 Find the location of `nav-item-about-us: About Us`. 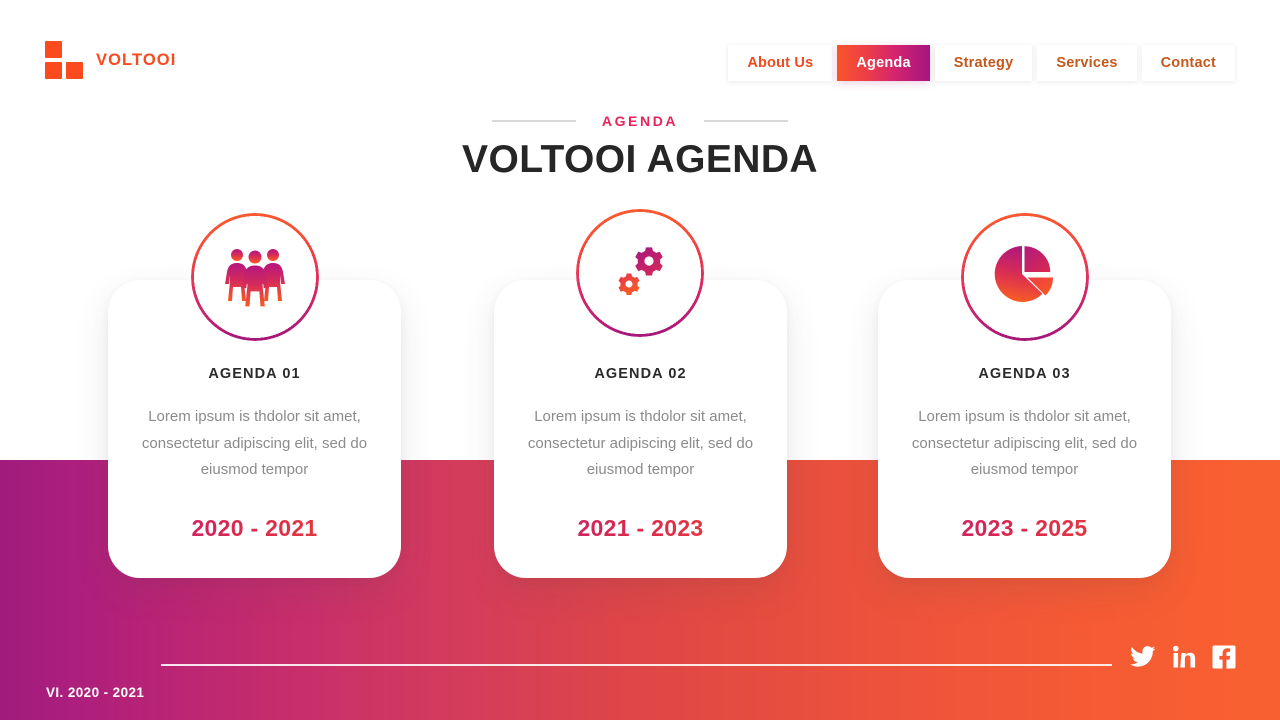

nav-item-about-us: About Us is located at coordinates (780, 63).